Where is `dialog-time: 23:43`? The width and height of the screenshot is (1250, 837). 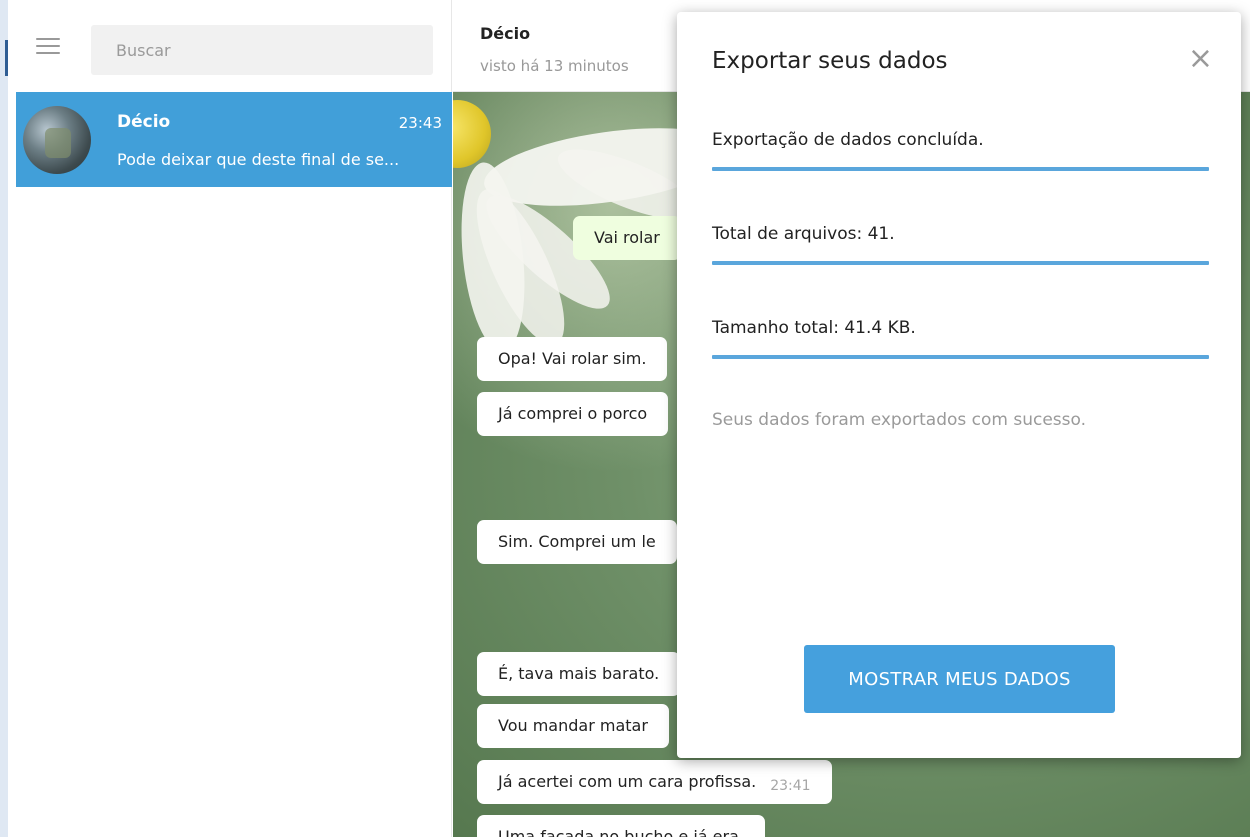
dialog-time: 23:43 is located at coordinates (420, 123).